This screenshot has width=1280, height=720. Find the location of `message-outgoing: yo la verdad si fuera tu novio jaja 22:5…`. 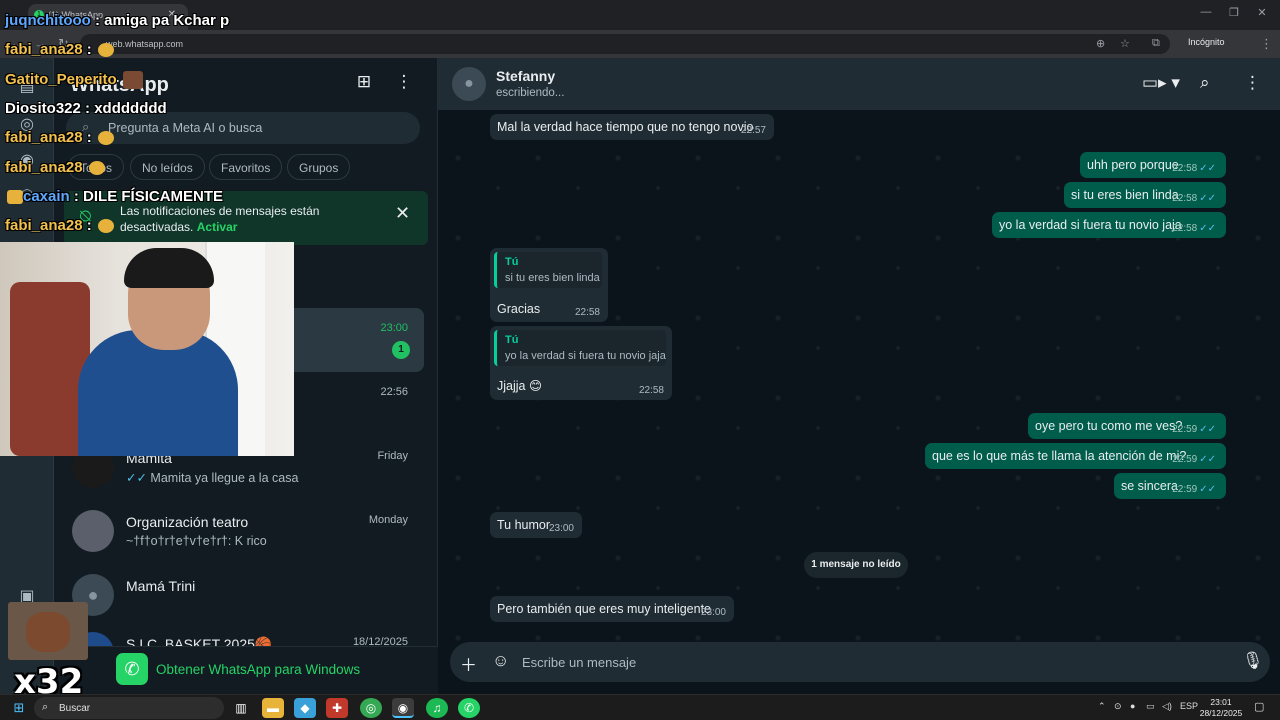

message-outgoing: yo la verdad si fuera tu novio jaja 22:5… is located at coordinates (1109, 225).